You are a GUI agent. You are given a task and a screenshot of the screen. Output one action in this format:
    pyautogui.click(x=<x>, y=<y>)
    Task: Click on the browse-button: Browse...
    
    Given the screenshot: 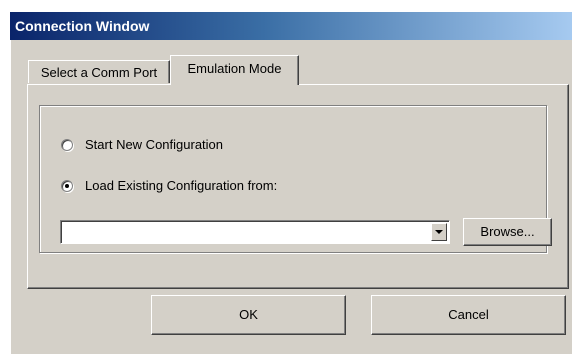 What is the action you would take?
    pyautogui.click(x=507, y=232)
    